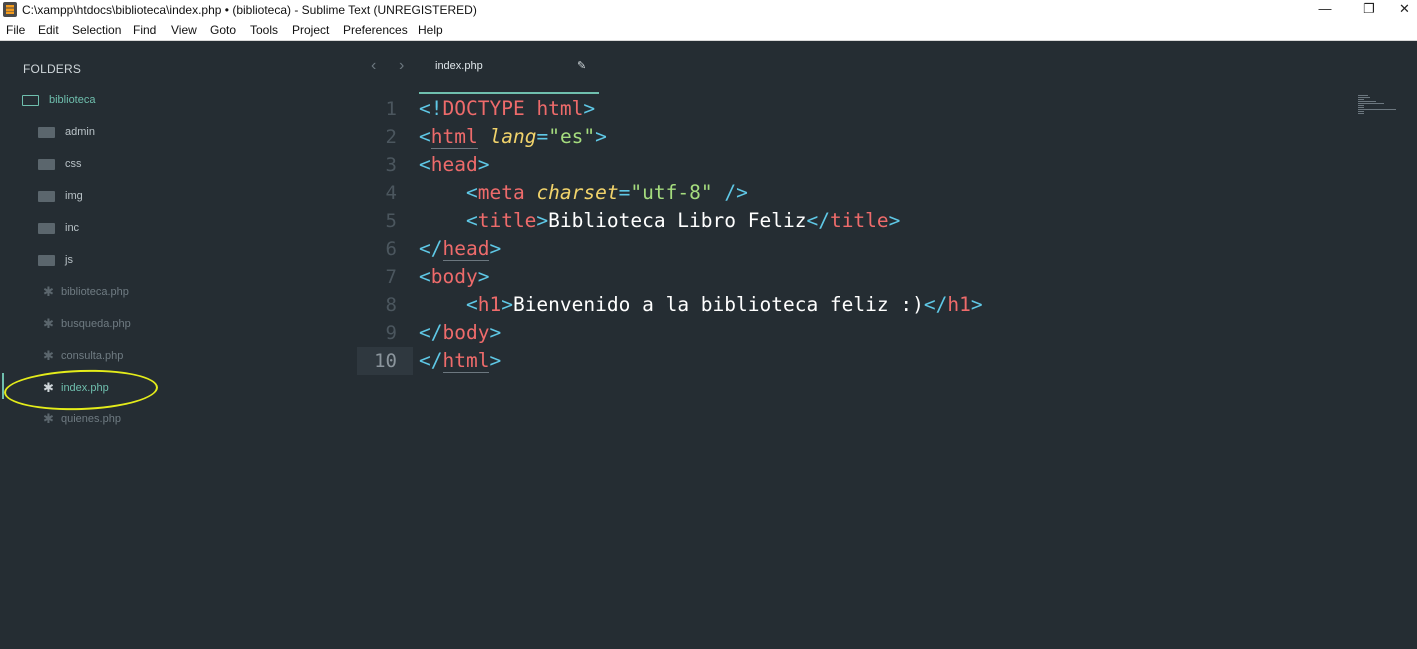 The height and width of the screenshot is (649, 1417). Describe the element at coordinates (80, 132) in the screenshot. I see `folder-label: admin` at that location.